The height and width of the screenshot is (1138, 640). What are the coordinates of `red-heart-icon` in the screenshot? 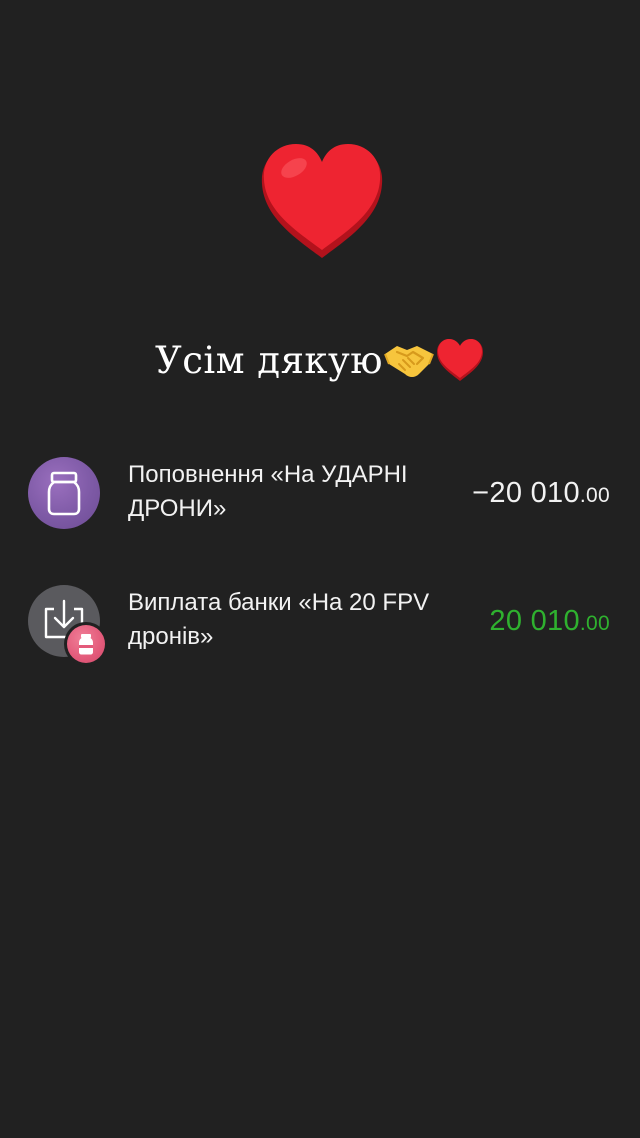 It's located at (322, 201).